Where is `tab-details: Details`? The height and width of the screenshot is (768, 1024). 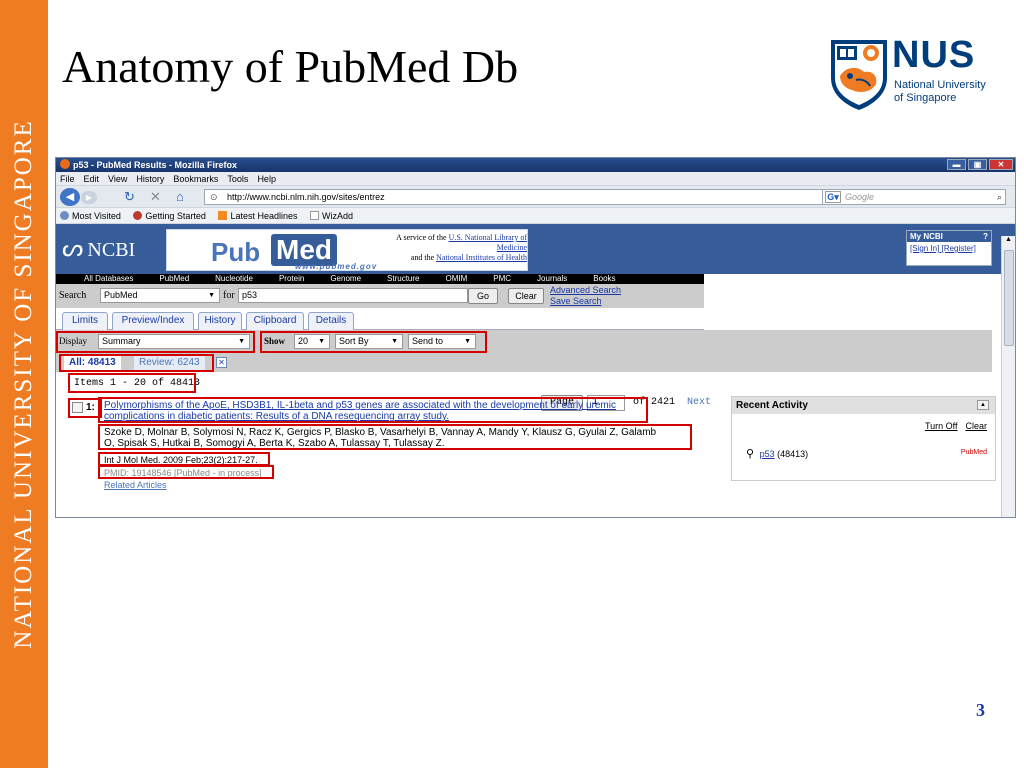 tab-details: Details is located at coordinates (331, 321).